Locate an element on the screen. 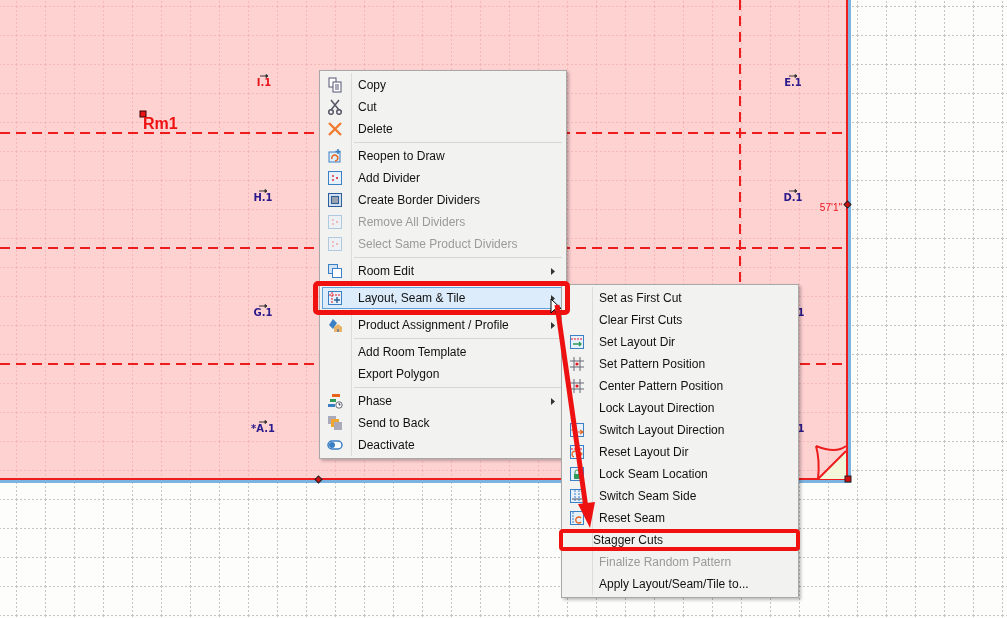 The image size is (1007, 618). menu-item: Send to Back is located at coordinates (443, 423).